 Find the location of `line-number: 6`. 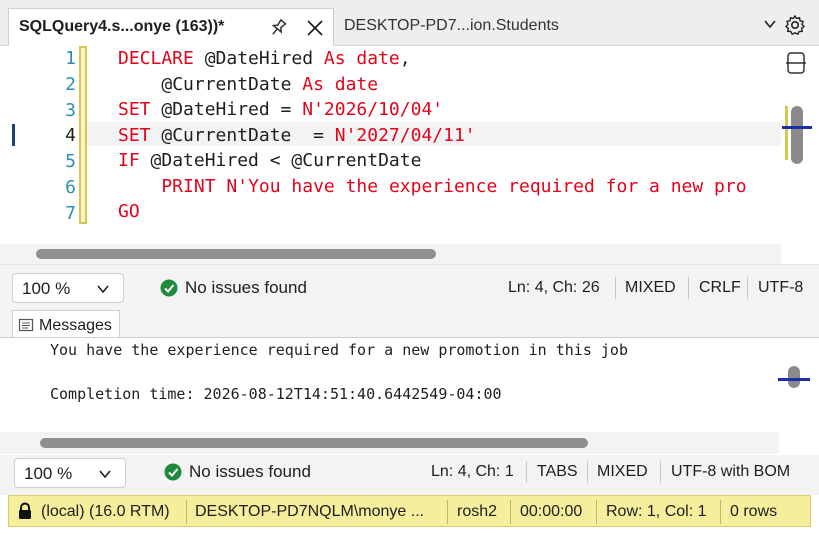

line-number: 6 is located at coordinates (70, 187).